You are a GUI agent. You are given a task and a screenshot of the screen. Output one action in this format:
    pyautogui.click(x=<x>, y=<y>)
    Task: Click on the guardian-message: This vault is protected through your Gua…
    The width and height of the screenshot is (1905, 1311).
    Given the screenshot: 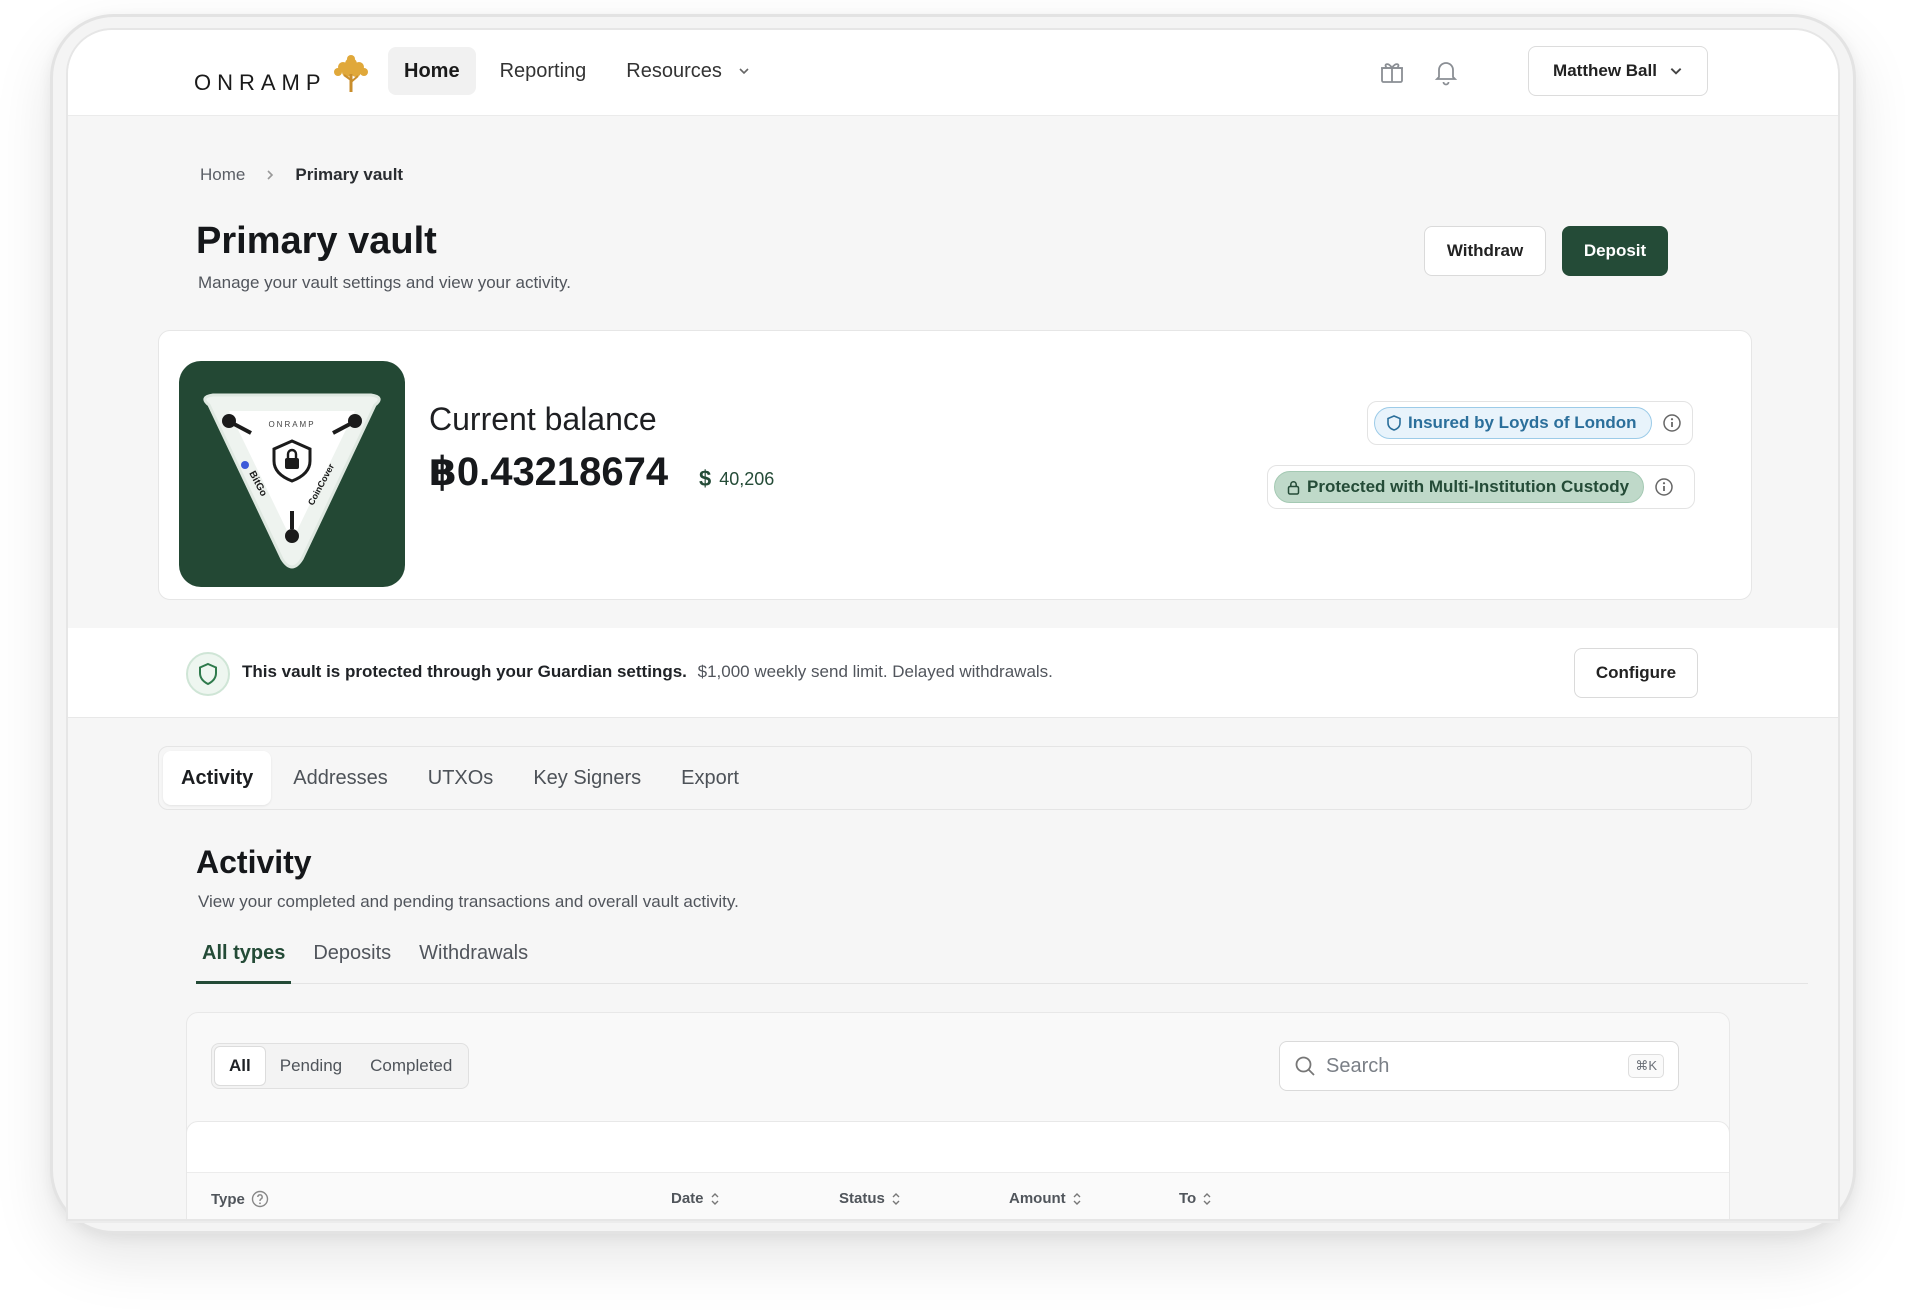 What is the action you would take?
    pyautogui.click(x=647, y=672)
    